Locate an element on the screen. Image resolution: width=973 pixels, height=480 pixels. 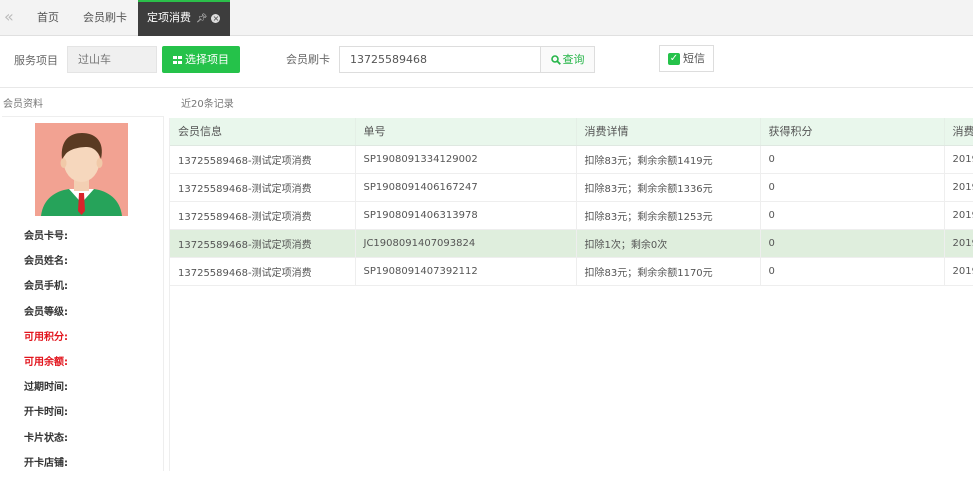
select-item-button: 选择项目 is located at coordinates (201, 59).